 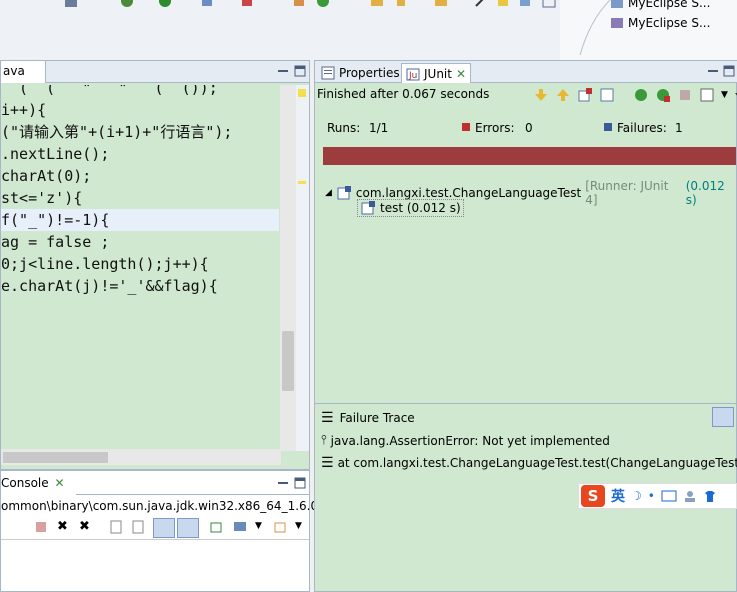 What do you see at coordinates (685, 95) in the screenshot?
I see `stop-icon` at bounding box center [685, 95].